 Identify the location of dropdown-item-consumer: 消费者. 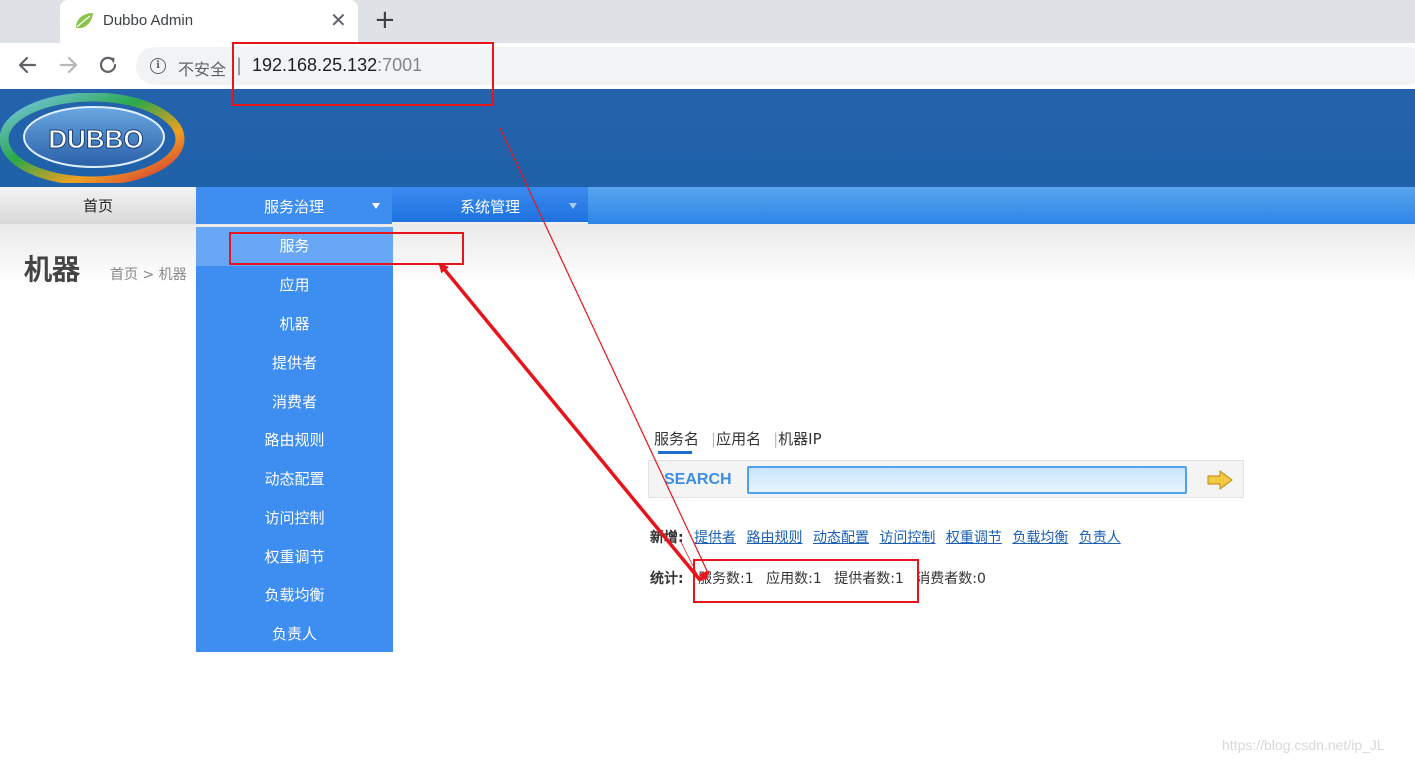
(294, 402).